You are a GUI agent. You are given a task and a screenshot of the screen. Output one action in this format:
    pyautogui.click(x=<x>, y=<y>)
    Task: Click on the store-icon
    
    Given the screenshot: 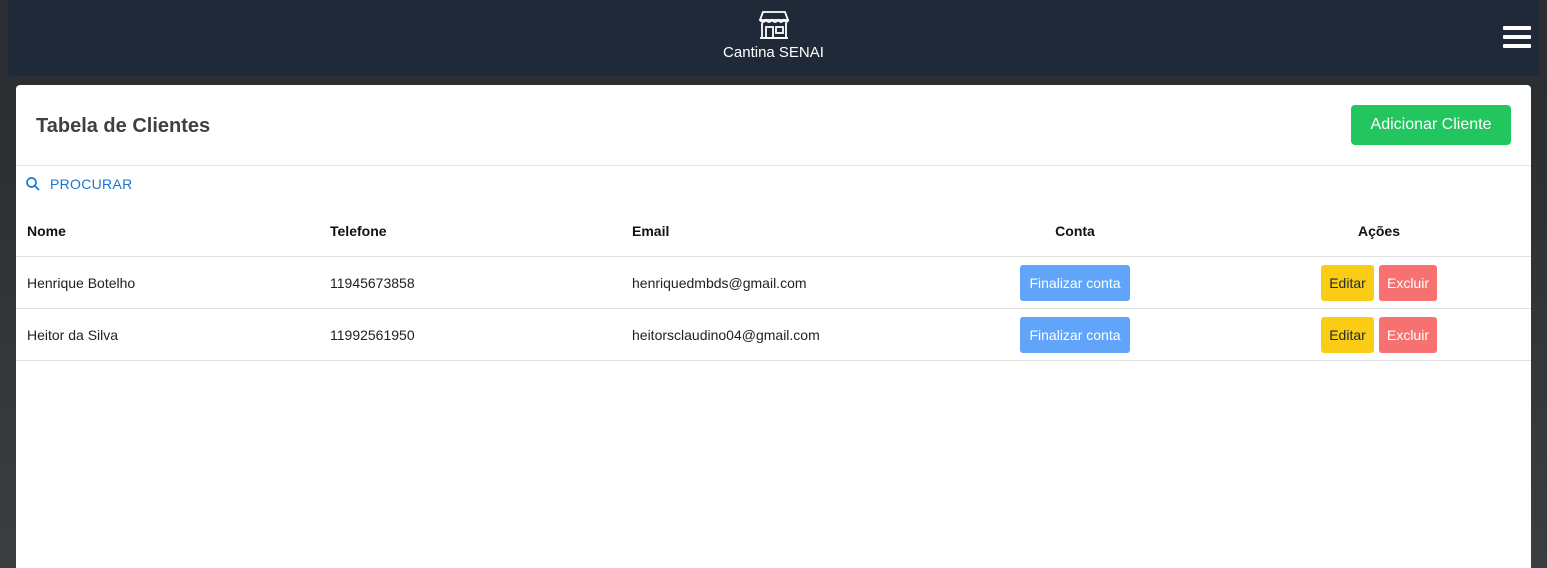 What is the action you would take?
    pyautogui.click(x=773, y=25)
    